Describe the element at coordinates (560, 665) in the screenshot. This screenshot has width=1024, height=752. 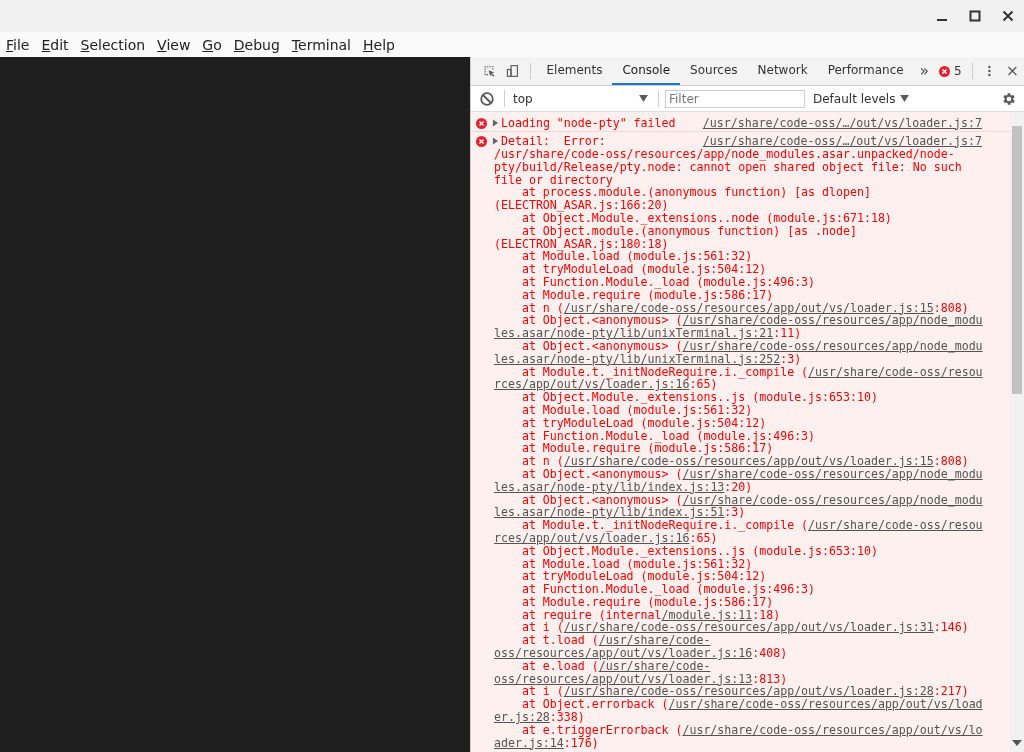
I see `stack-frame-text: at e.load (` at that location.